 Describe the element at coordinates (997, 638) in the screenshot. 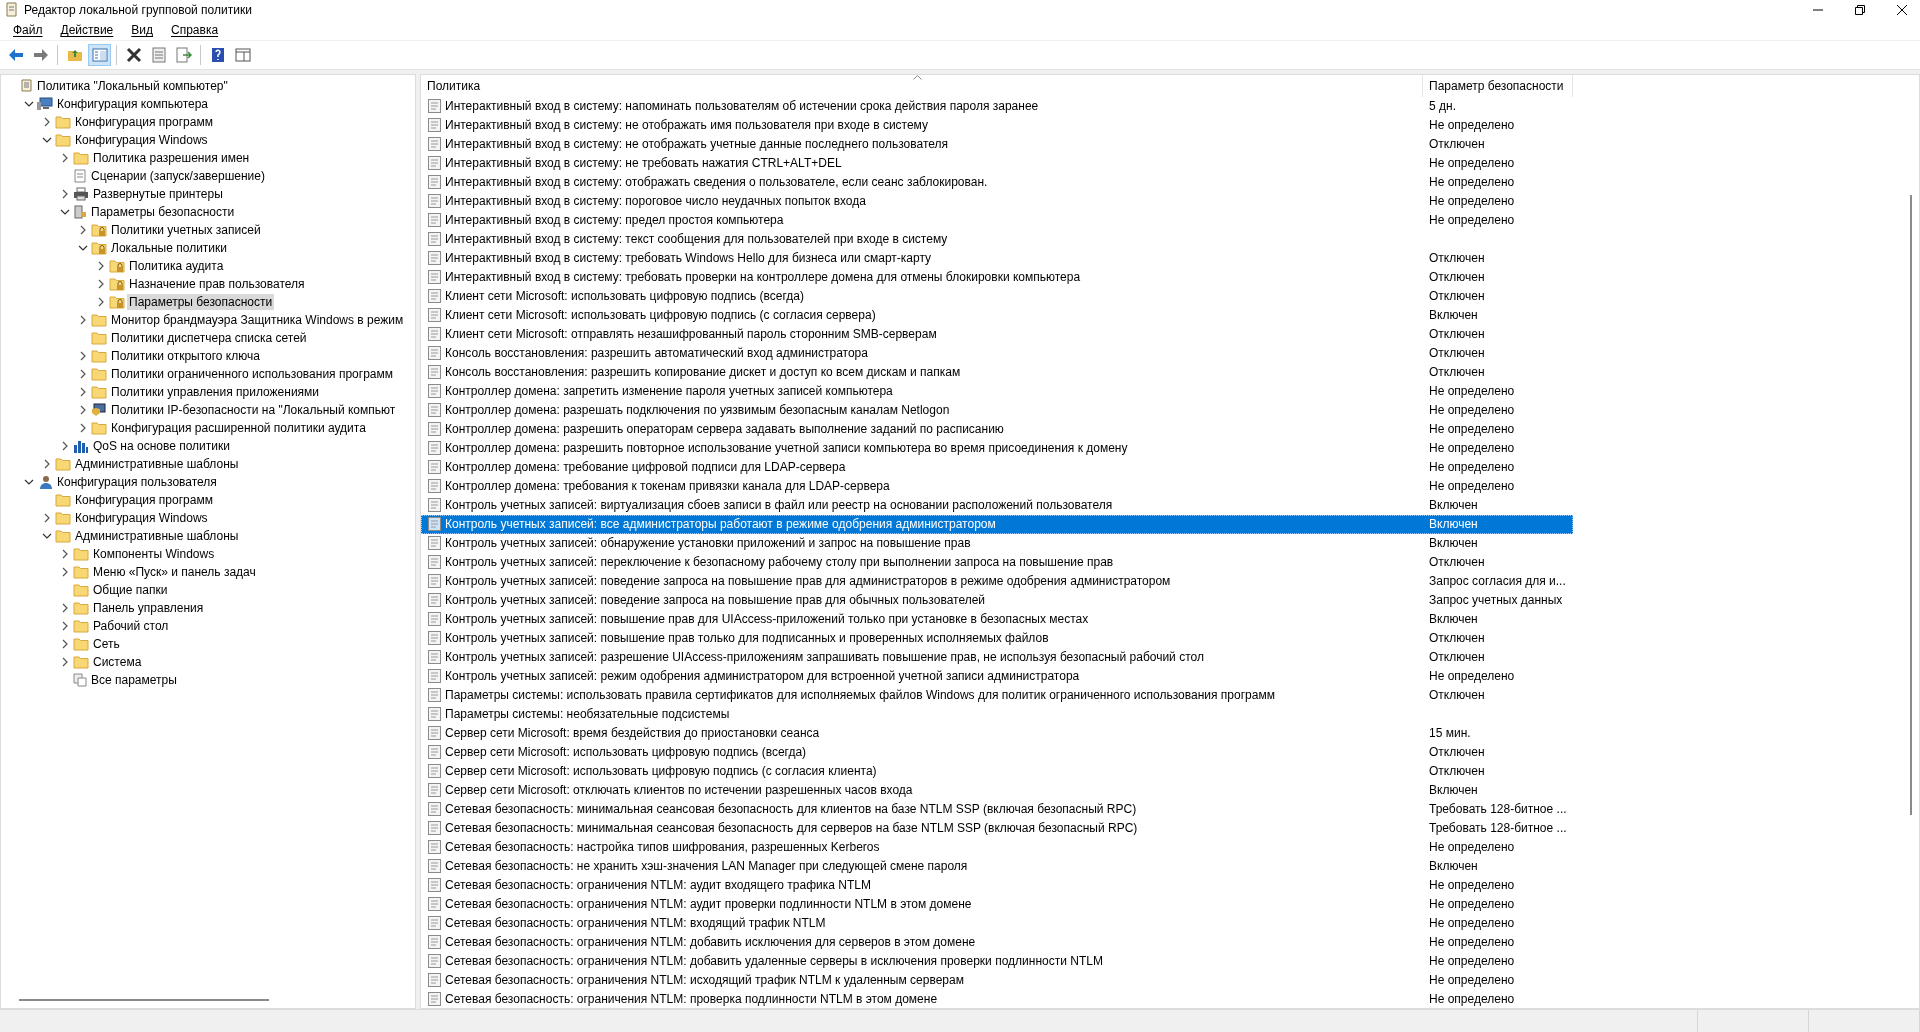

I see `table-row: Контроль учетных записей: повышение прав только для подписанных и проверенных исполняемых файлов Отключен` at that location.